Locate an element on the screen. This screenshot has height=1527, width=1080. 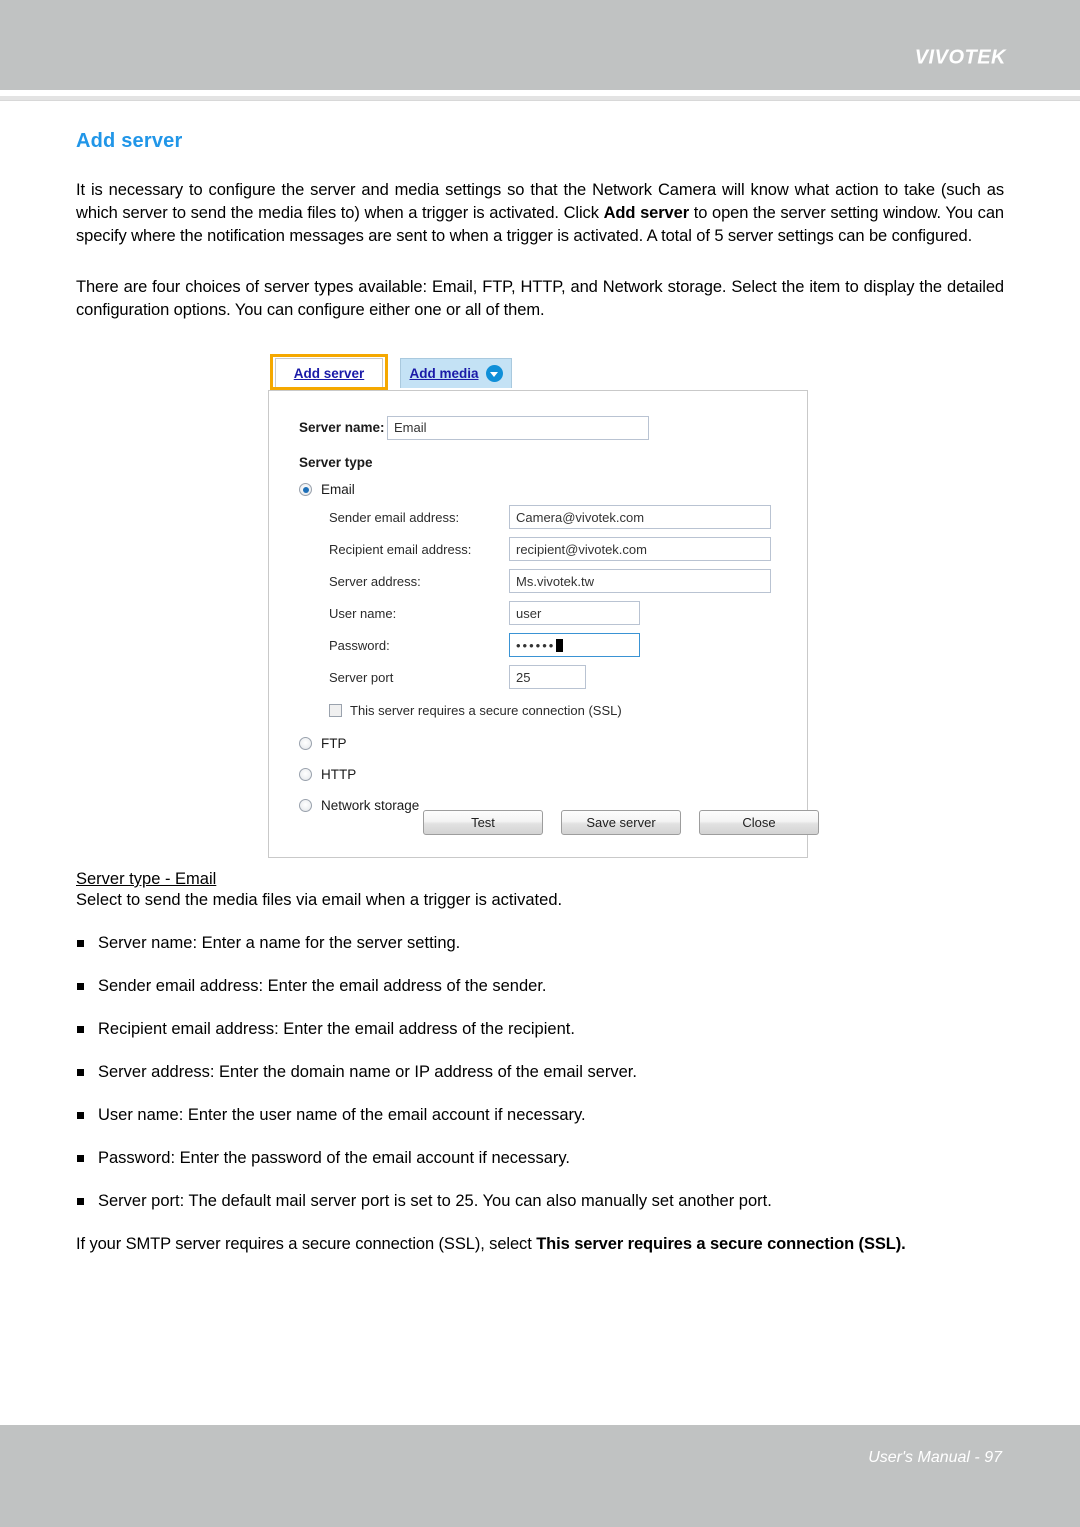
footer-page-label: User's Manual - 97 is located at coordinates (935, 1457).